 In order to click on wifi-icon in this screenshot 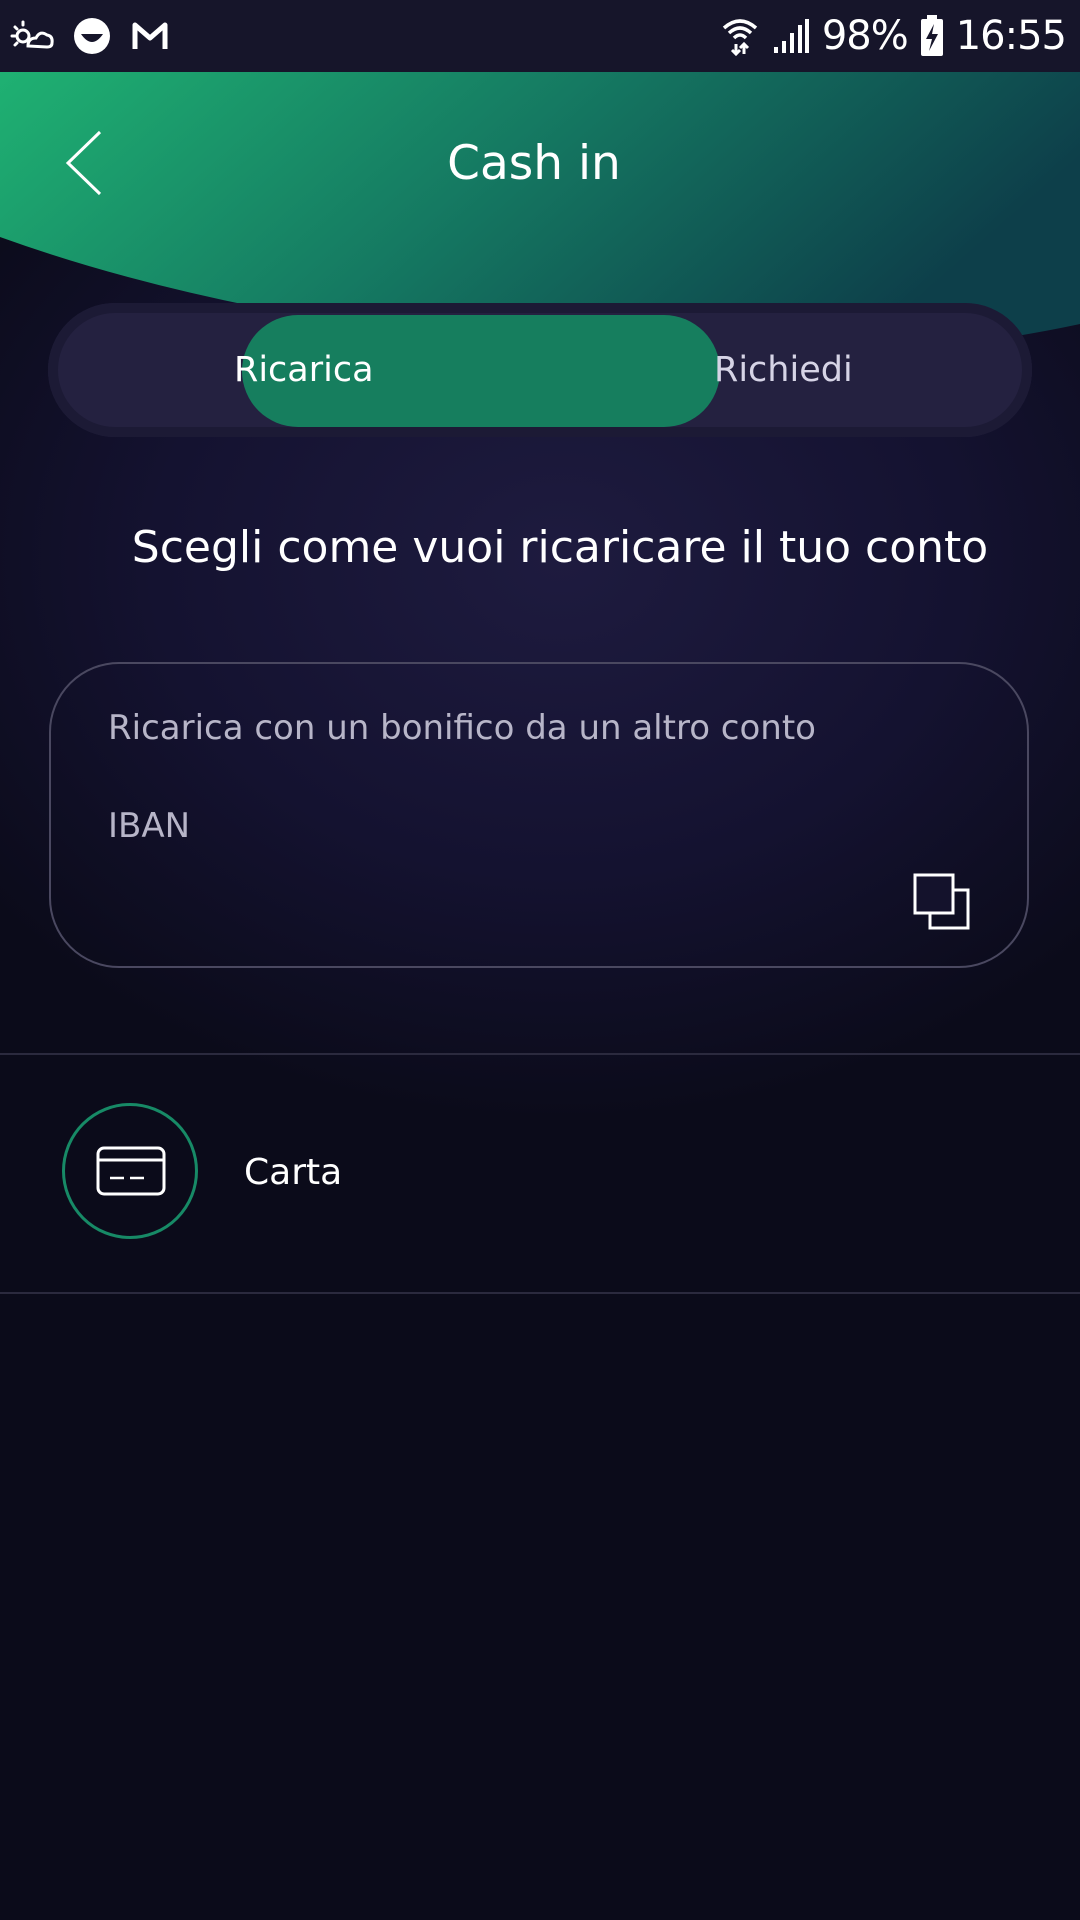, I will do `click(739, 37)`.